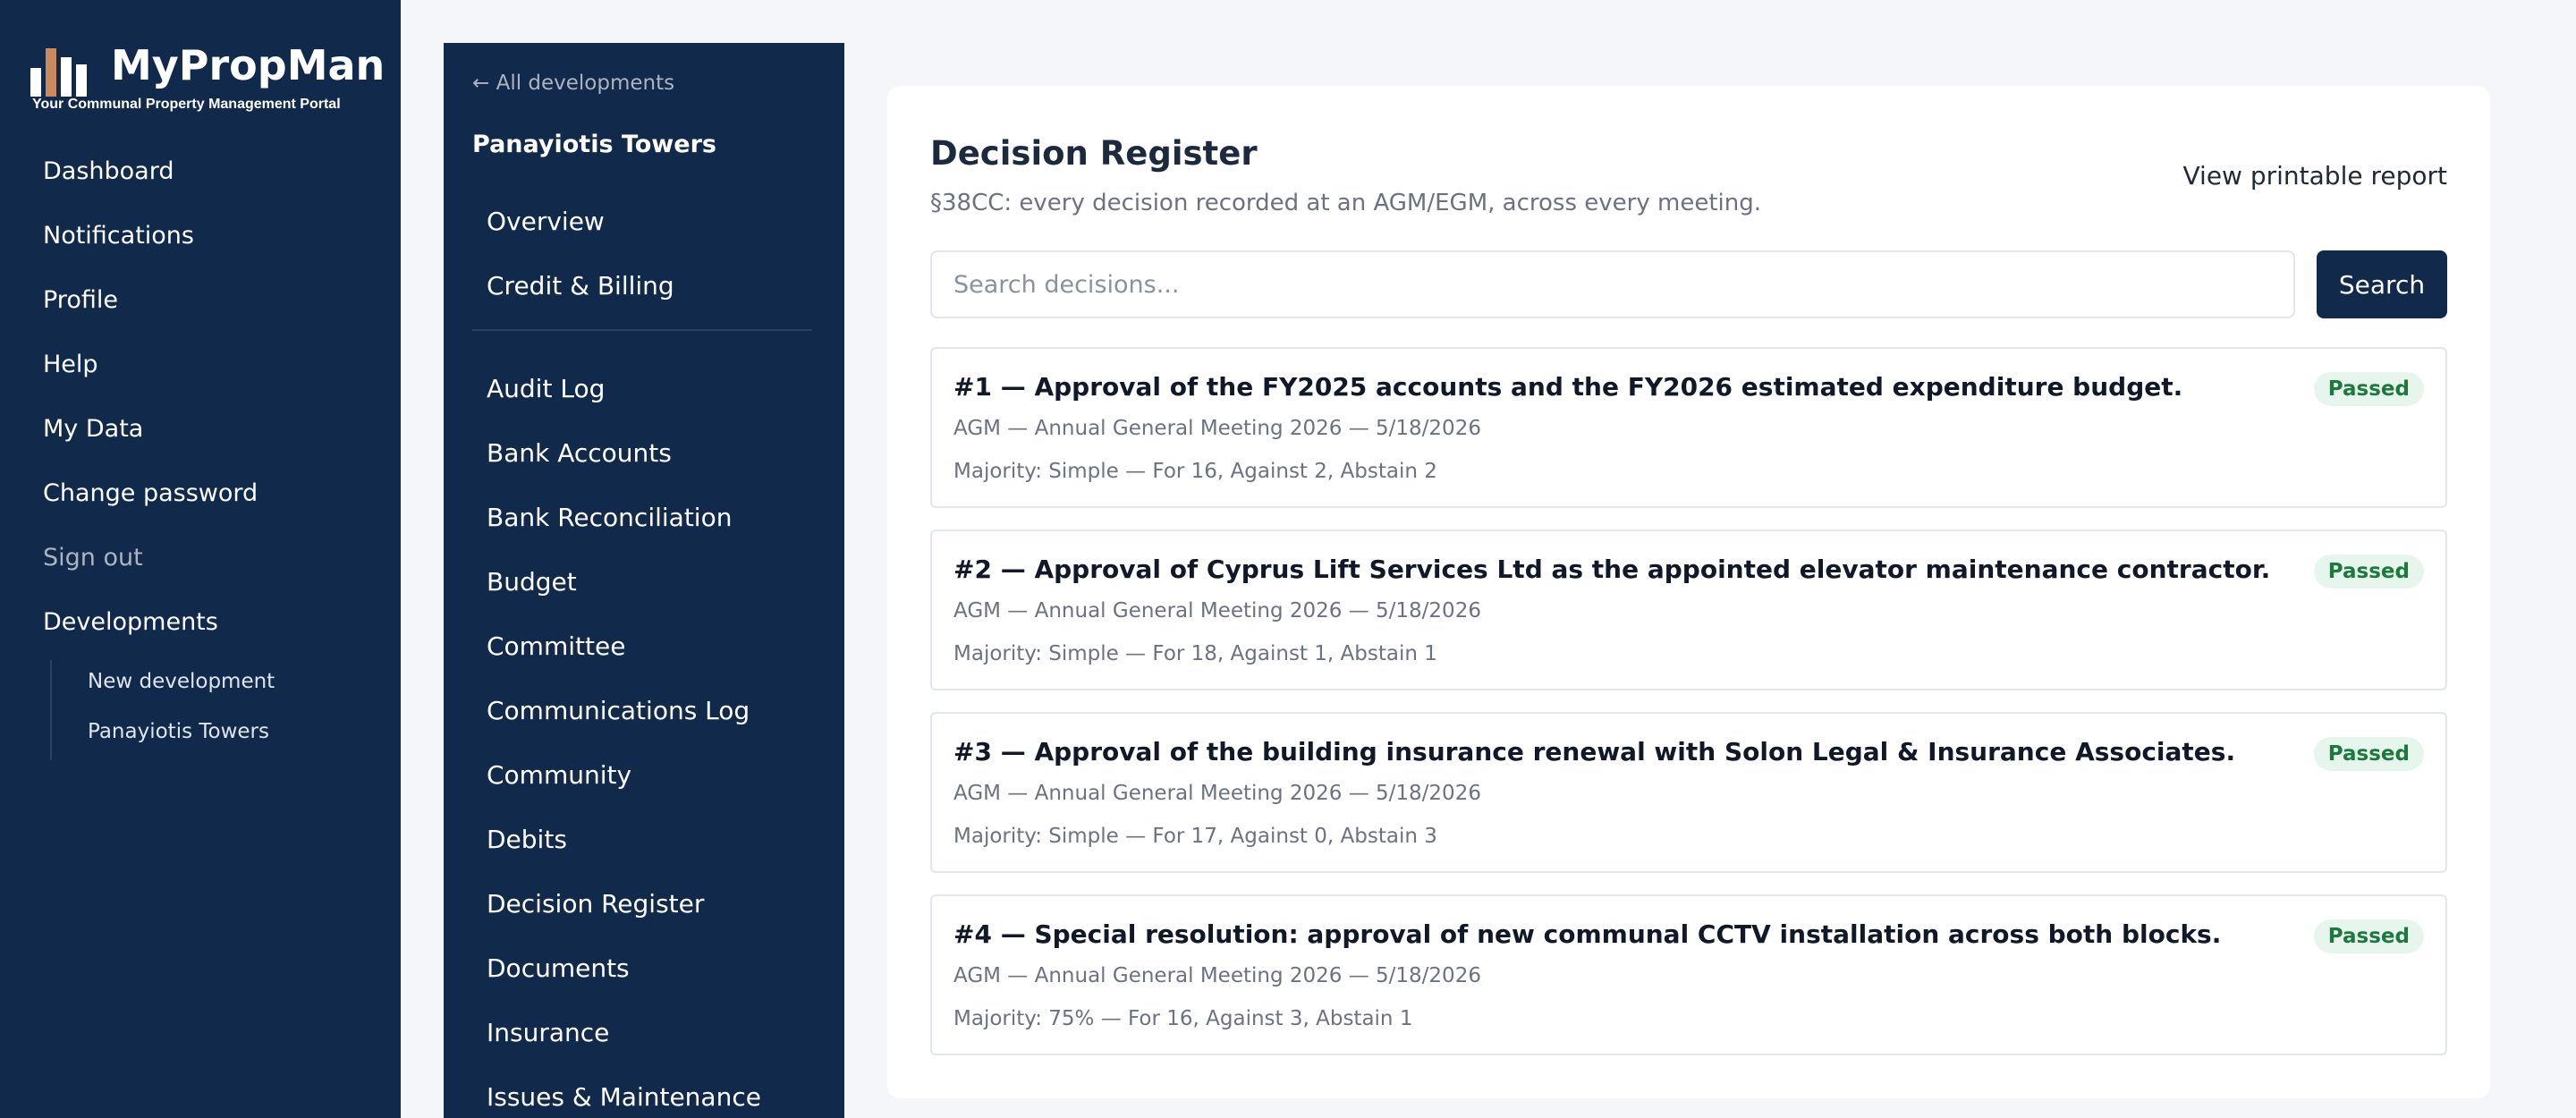 This screenshot has height=1118, width=2576. Describe the element at coordinates (150, 434) in the screenshot. I see `sidebar-item-my-data: My Data` at that location.